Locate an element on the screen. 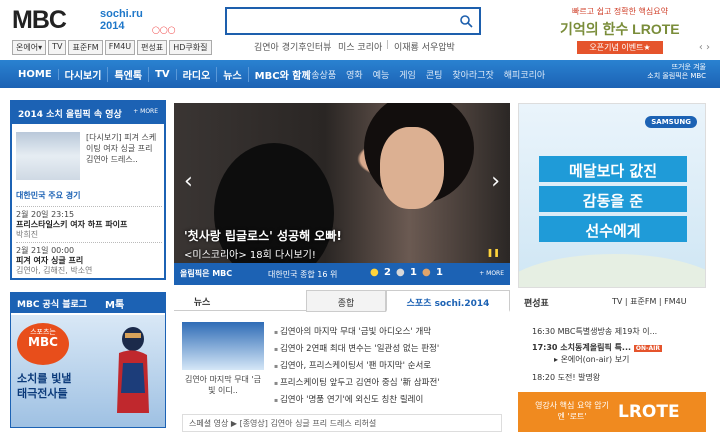 This screenshot has height=436, width=720. mbc-blog-panel: MBC 공식 블로그 M톡 스포츠는 MBC 소치를 빛낼 태극전사들 is located at coordinates (88, 360).